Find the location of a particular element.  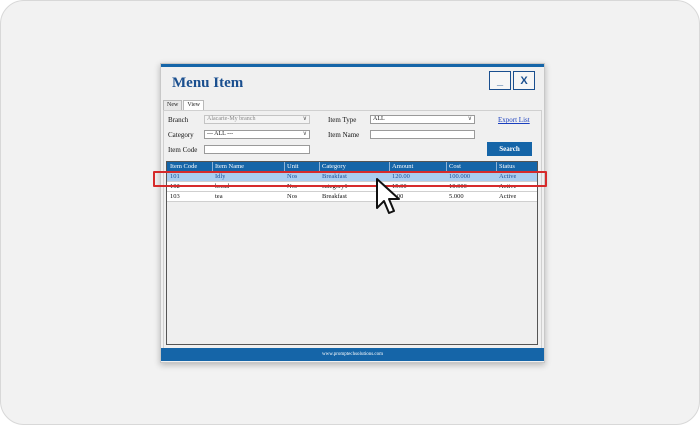

cell-item-code: 103 is located at coordinates (175, 196).